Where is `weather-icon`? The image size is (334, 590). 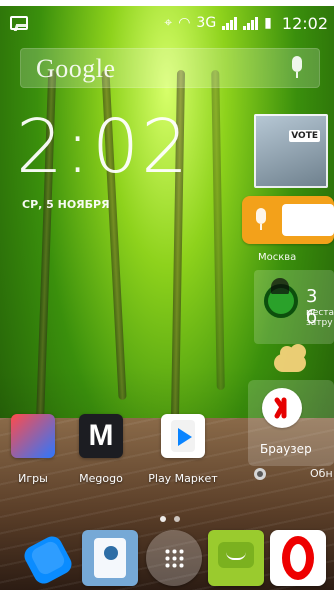 weather-icon is located at coordinates (290, 358).